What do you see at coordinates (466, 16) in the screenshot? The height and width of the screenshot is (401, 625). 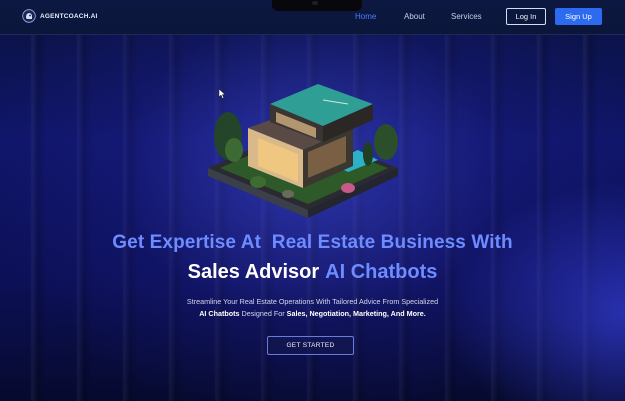 I see `nav-services-link: Services` at bounding box center [466, 16].